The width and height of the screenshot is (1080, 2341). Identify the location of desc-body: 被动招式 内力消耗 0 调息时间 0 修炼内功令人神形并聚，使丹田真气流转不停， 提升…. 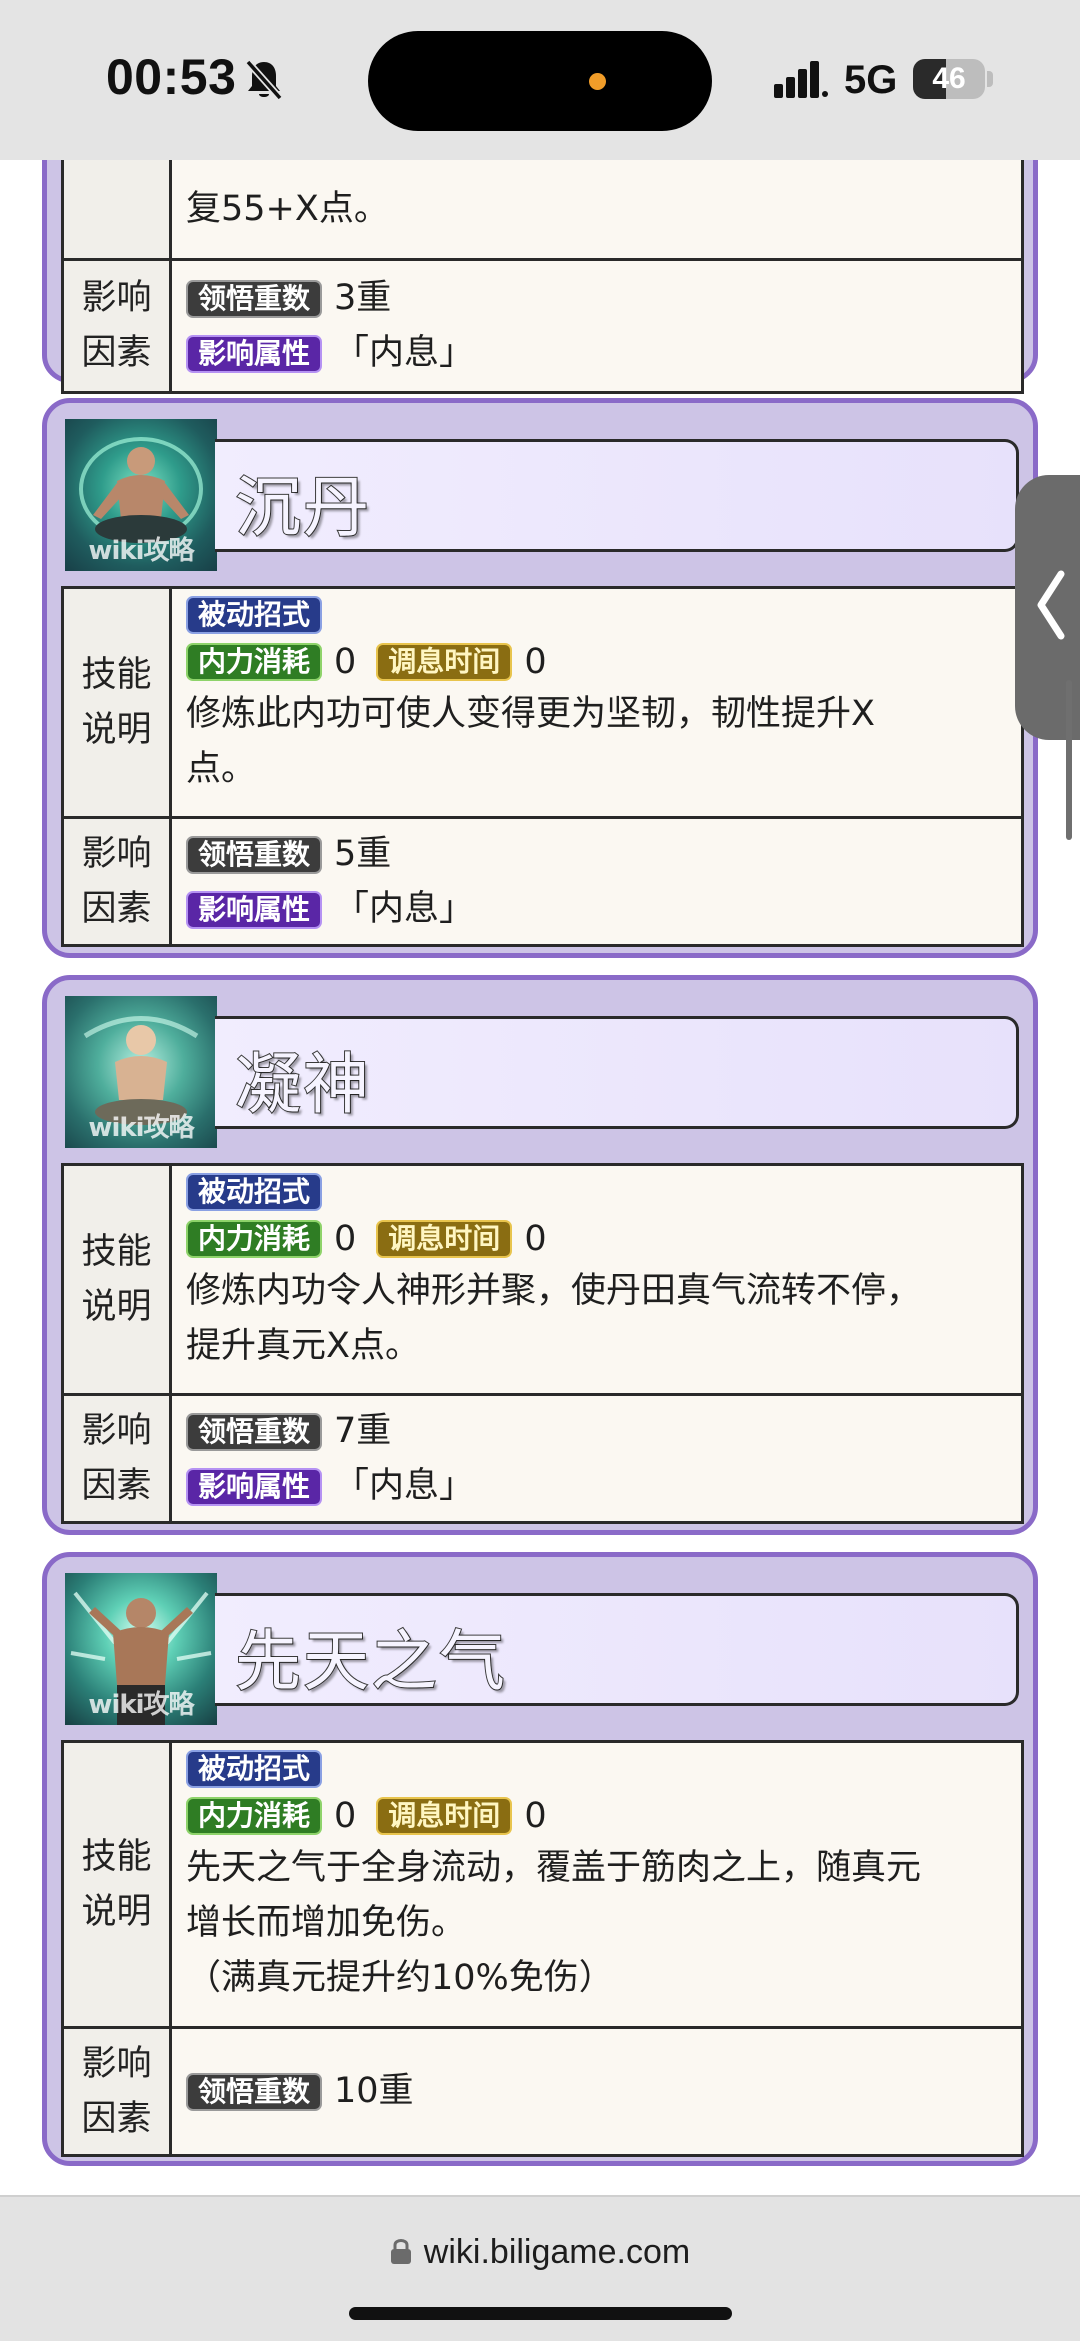
(596, 1279).